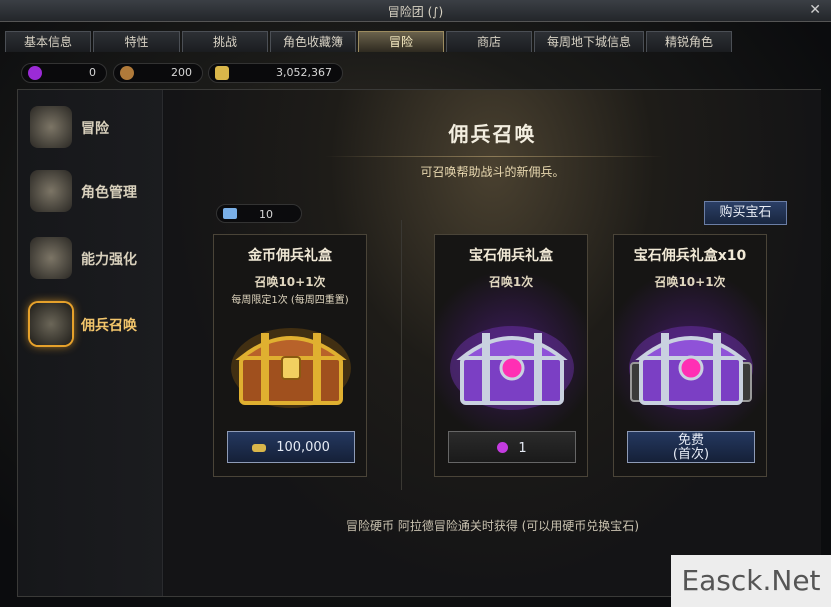 The height and width of the screenshot is (607, 831). Describe the element at coordinates (230, 213) in the screenshot. I see `ticket-icon` at that location.